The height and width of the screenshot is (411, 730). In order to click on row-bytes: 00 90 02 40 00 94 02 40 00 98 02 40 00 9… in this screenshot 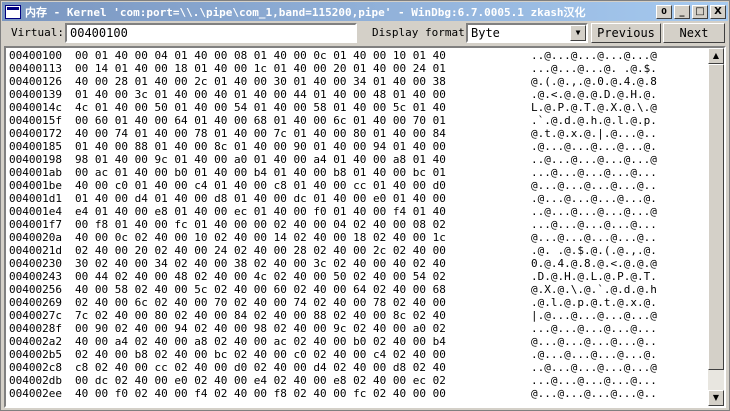, I will do `click(260, 328)`.